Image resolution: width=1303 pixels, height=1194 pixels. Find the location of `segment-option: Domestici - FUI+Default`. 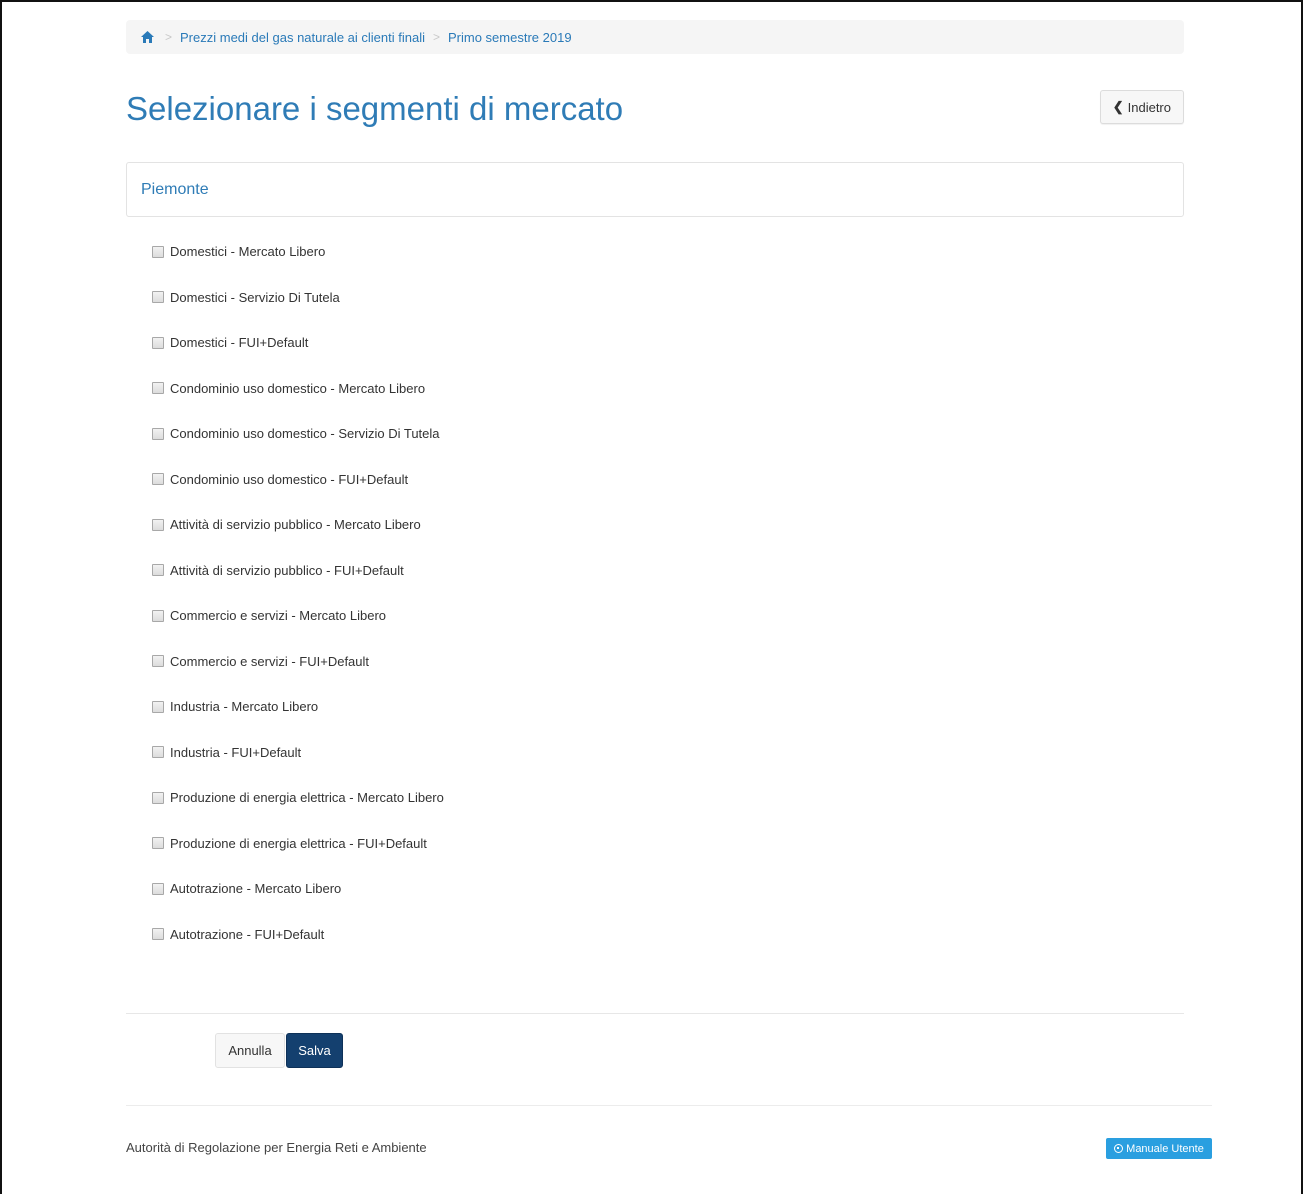

segment-option: Domestici - FUI+Default is located at coordinates (668, 343).